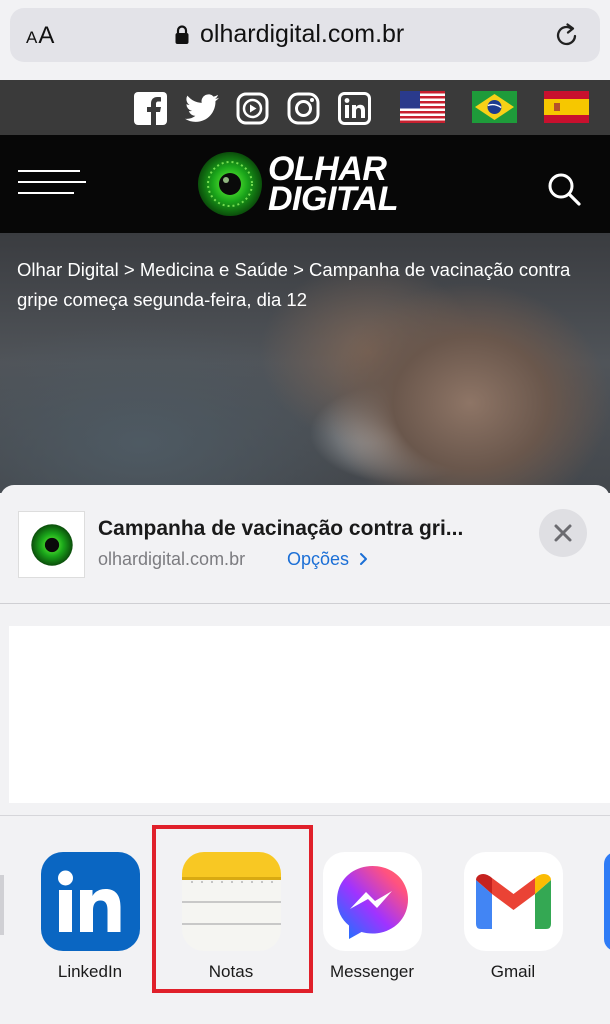 Image resolution: width=610 pixels, height=1024 pixels. Describe the element at coordinates (333, 184) in the screenshot. I see `logo-text: OLHAR DIGITAL` at that location.